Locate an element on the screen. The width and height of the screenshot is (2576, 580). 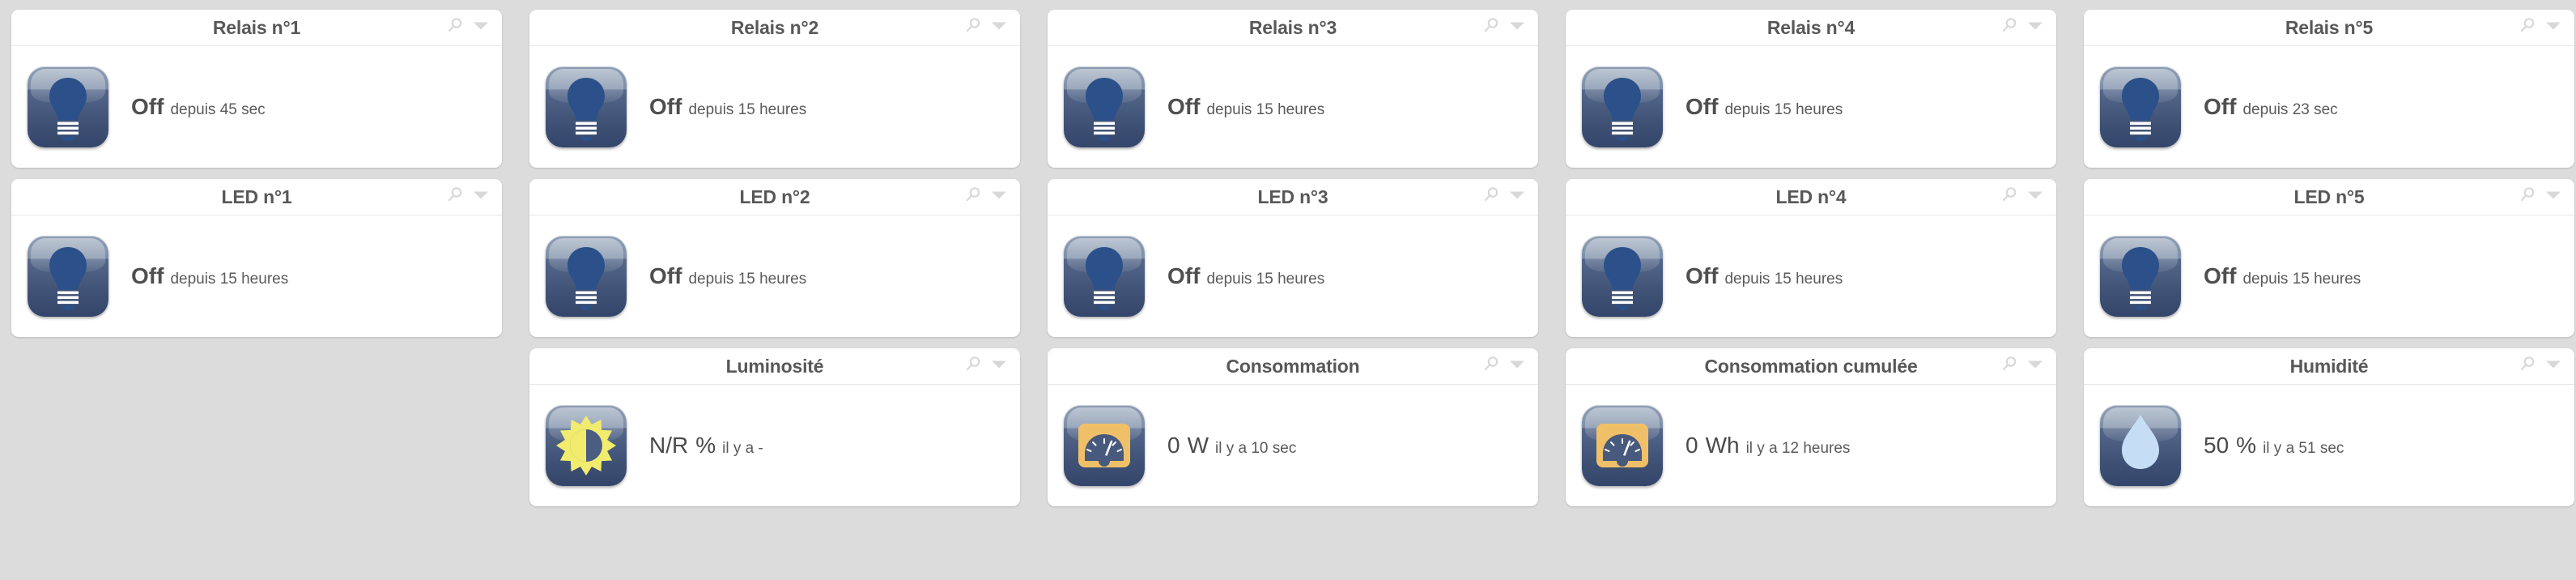
card-header: Humidité is located at coordinates (2329, 366).